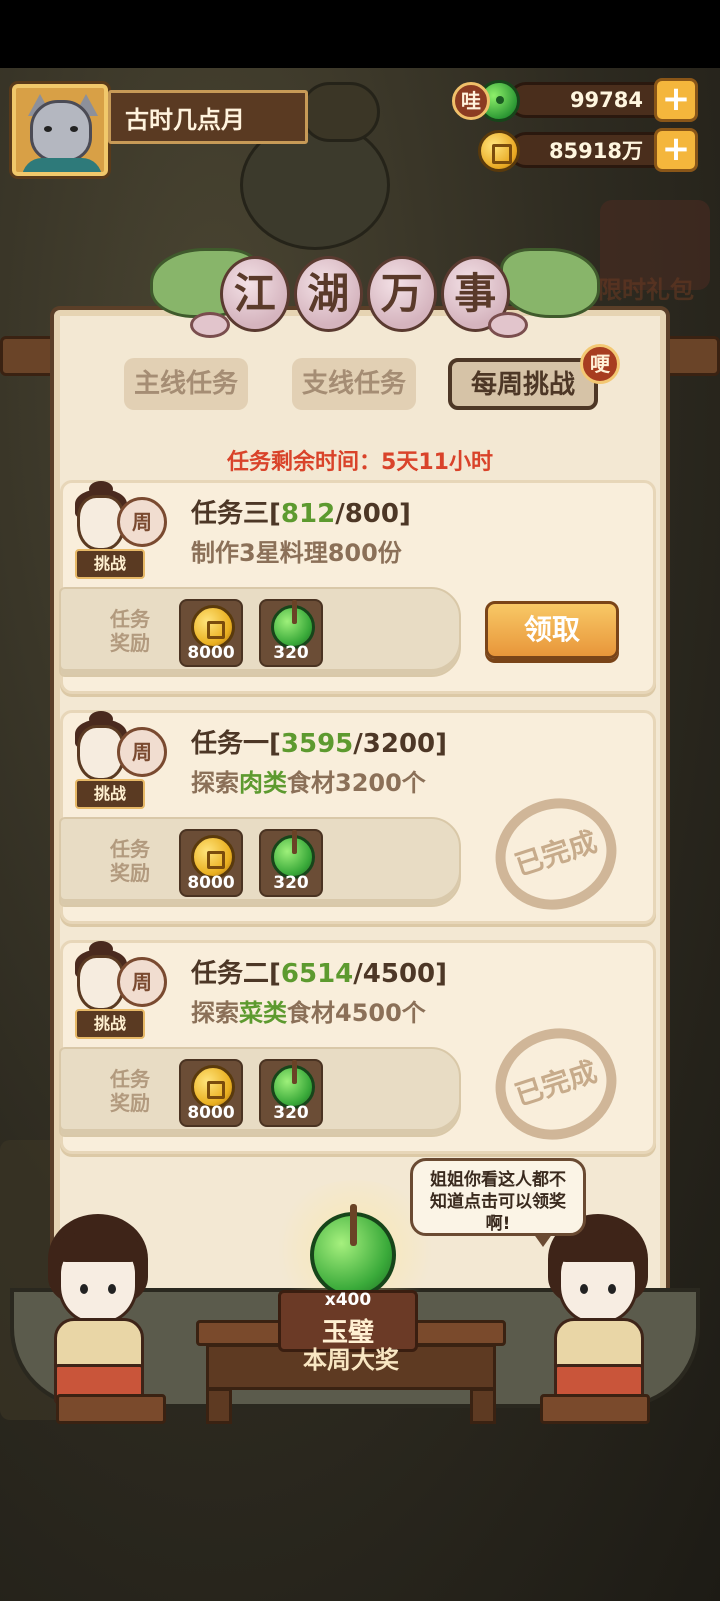 The width and height of the screenshot is (720, 1601). Describe the element at coordinates (360, 34) in the screenshot. I see `status-bar` at that location.